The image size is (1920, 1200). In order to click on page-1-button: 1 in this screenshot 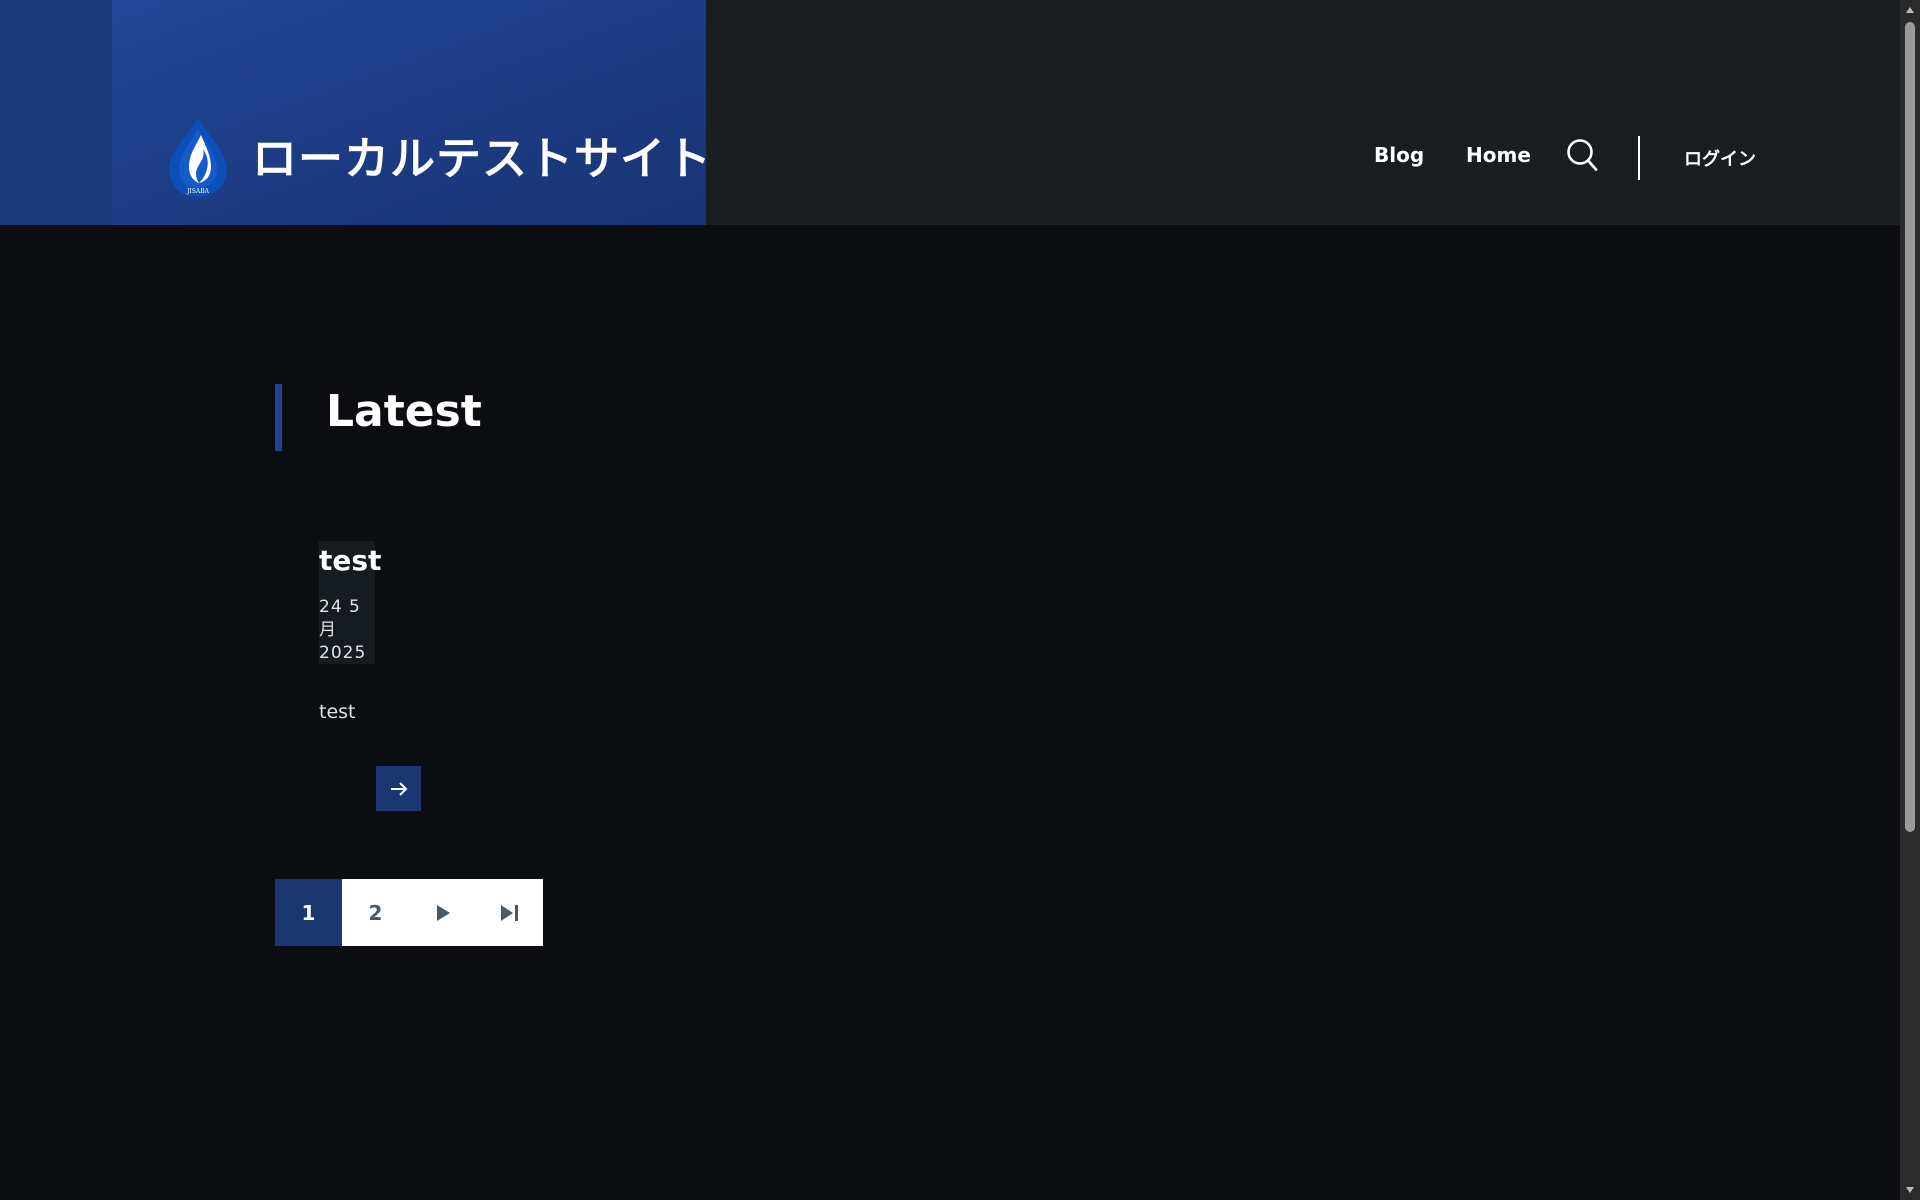, I will do `click(308, 912)`.